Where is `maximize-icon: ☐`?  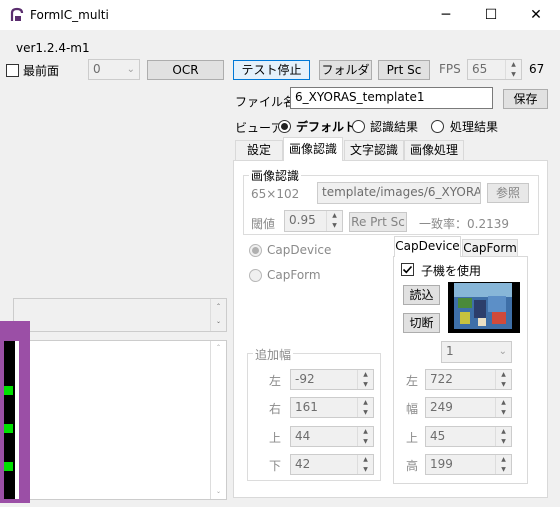 maximize-icon: ☐ is located at coordinates (491, 15).